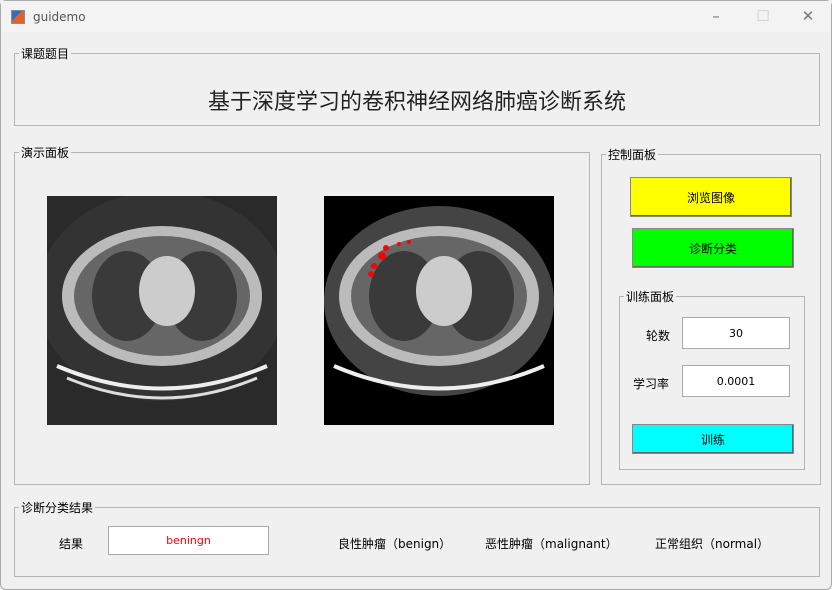  Describe the element at coordinates (716, 16) in the screenshot. I see `minimize-button: –` at that location.